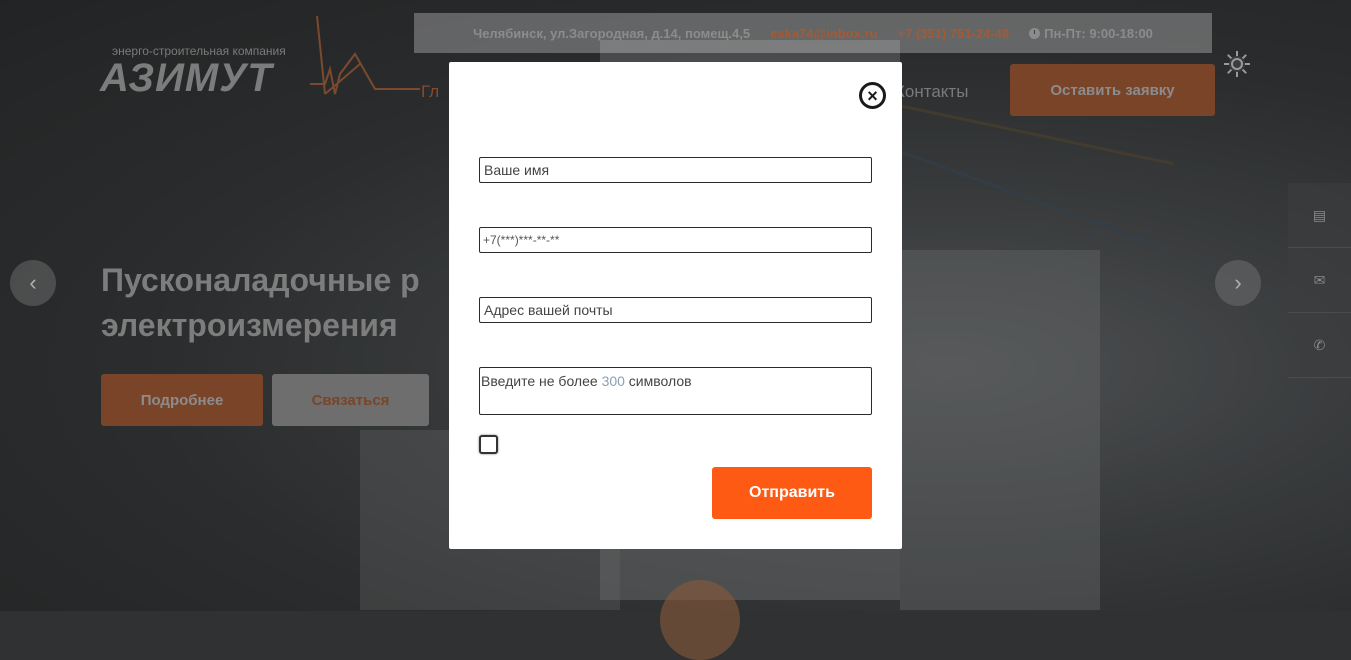 This screenshot has height=660, width=1351. Describe the element at coordinates (931, 92) in the screenshot. I see `nav-item-contacts: Контакты` at that location.